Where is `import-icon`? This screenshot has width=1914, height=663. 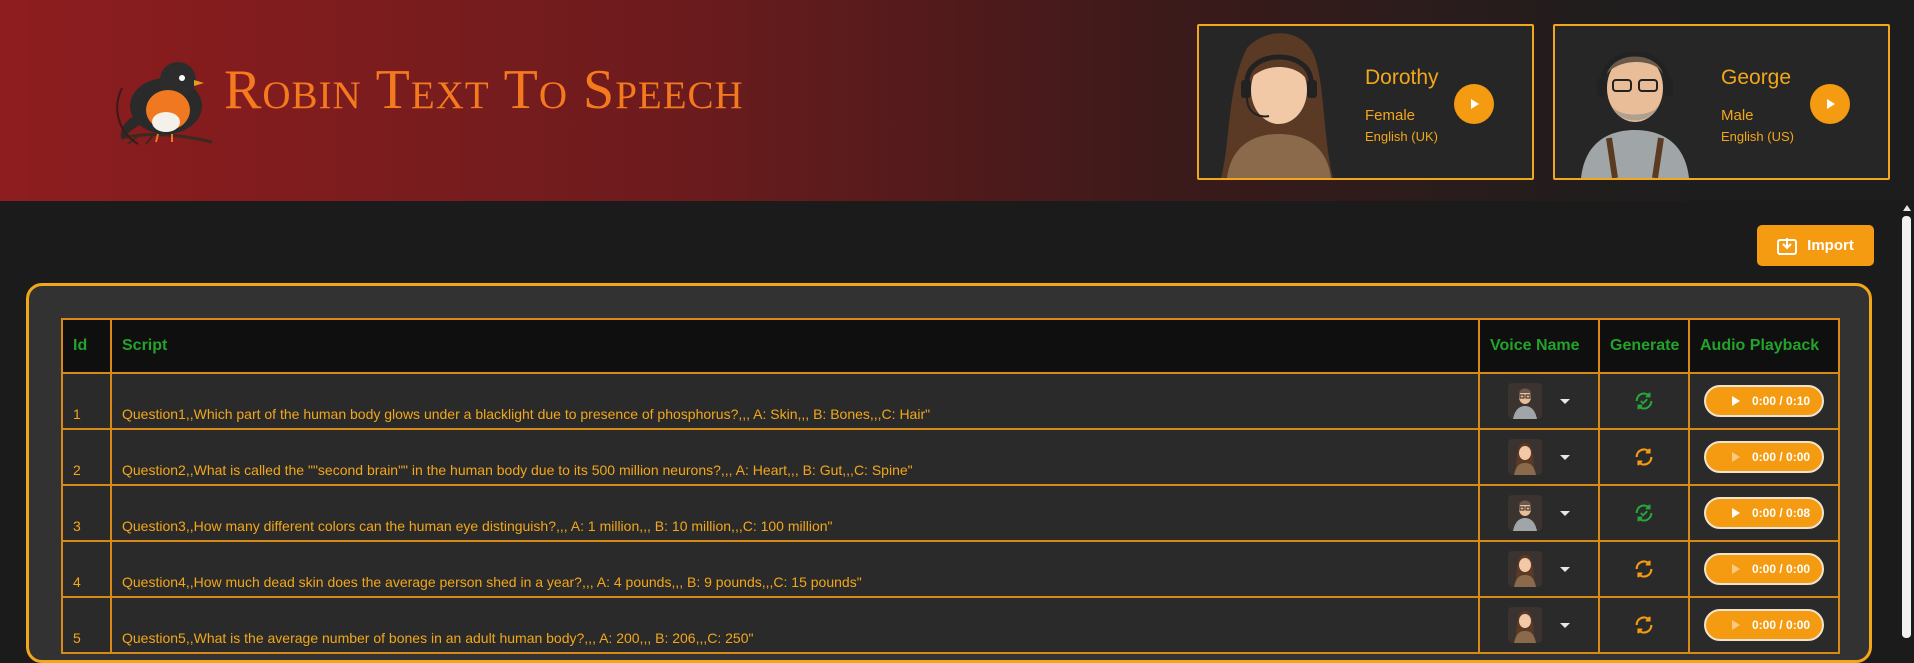
import-icon is located at coordinates (1787, 246).